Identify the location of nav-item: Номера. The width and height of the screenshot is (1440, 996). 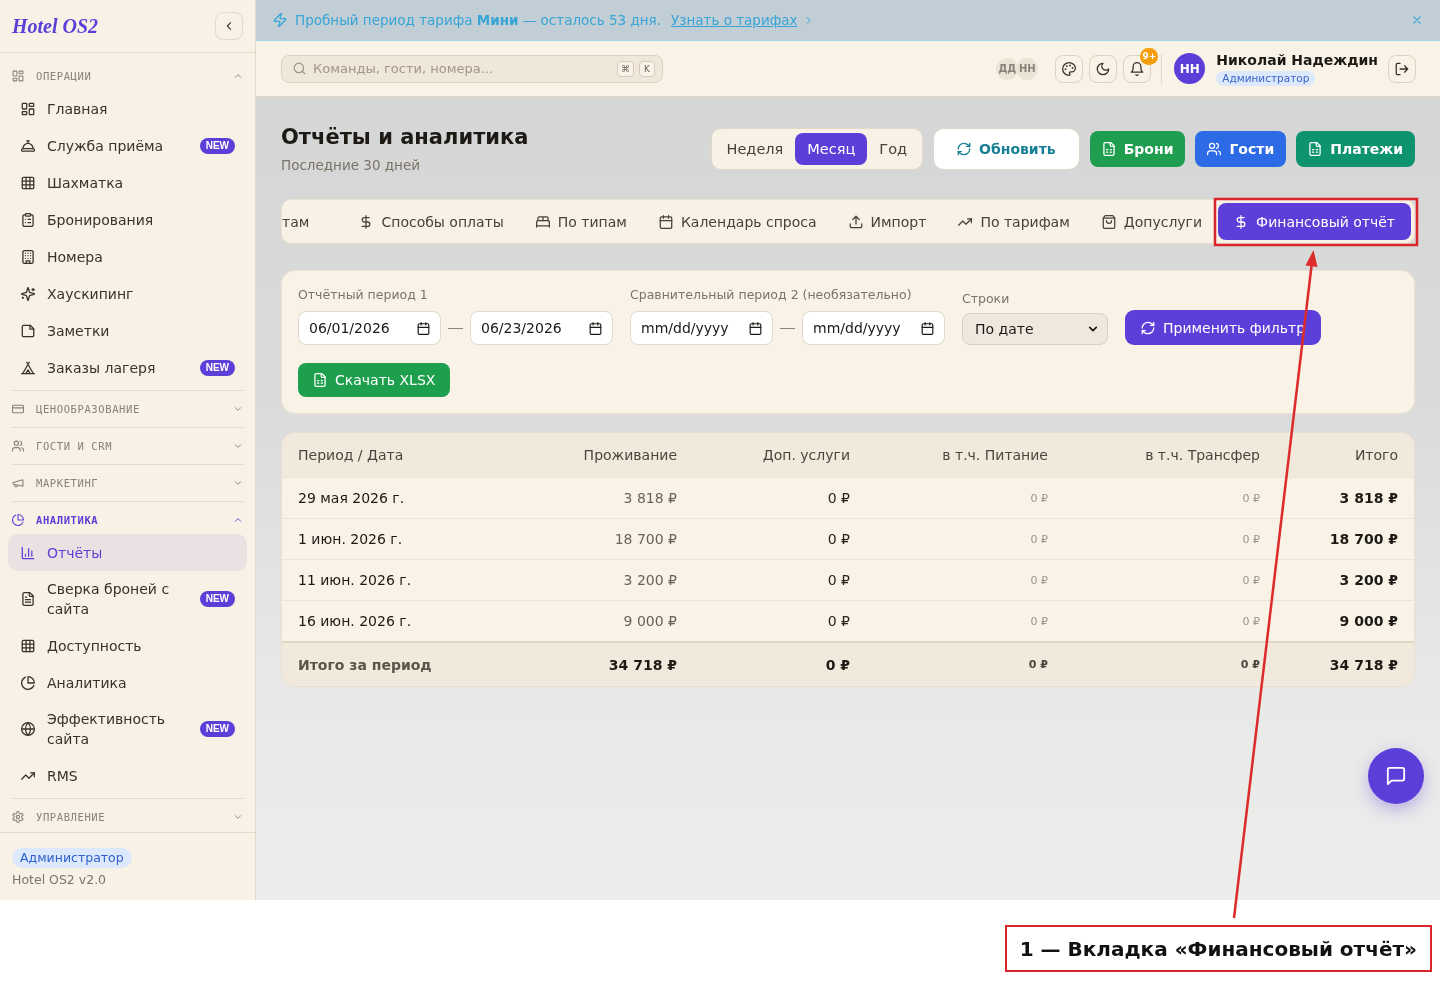
(127, 256).